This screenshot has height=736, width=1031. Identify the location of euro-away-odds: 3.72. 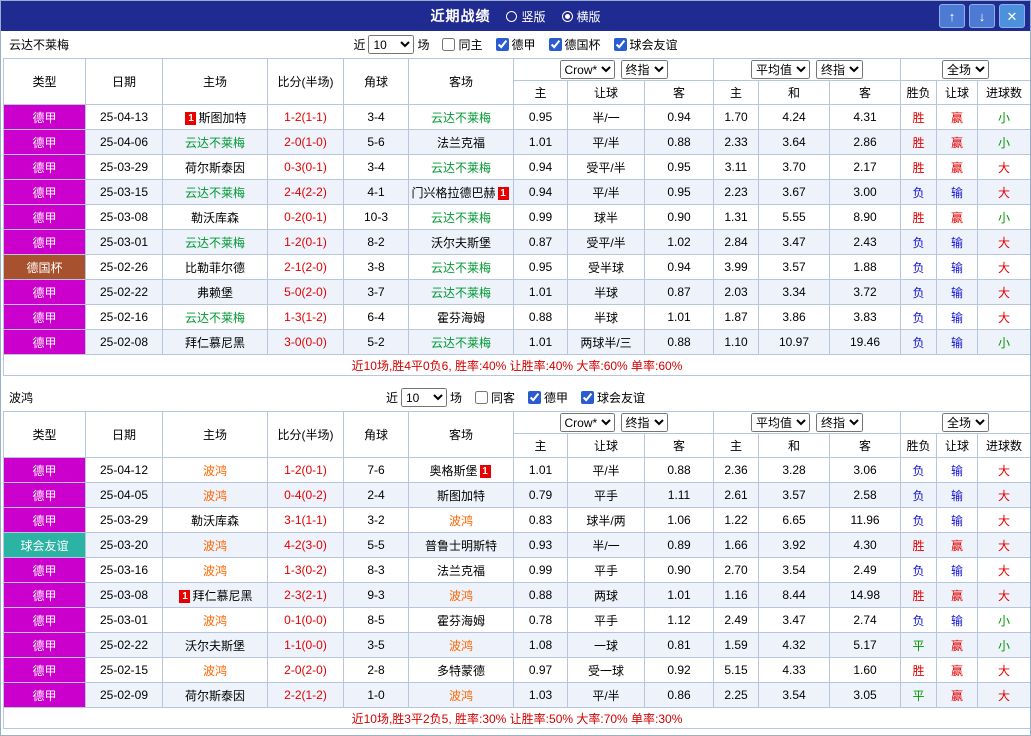
(865, 292).